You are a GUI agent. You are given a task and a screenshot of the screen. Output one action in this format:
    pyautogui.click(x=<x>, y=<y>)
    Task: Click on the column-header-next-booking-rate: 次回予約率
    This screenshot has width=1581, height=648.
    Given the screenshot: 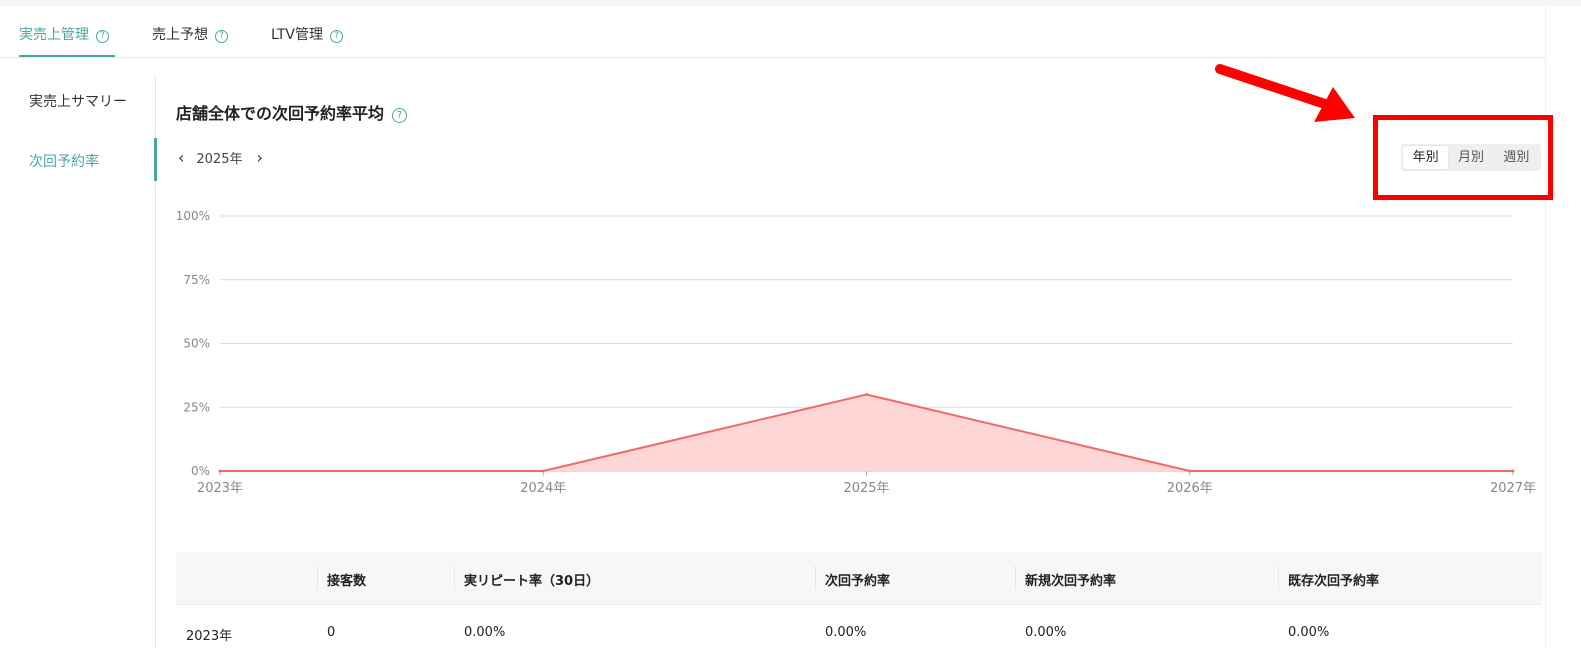 What is the action you would take?
    pyautogui.click(x=858, y=581)
    